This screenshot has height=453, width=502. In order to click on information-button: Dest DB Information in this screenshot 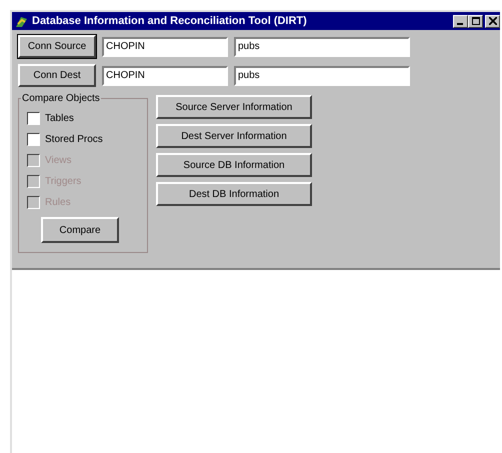, I will do `click(234, 194)`.